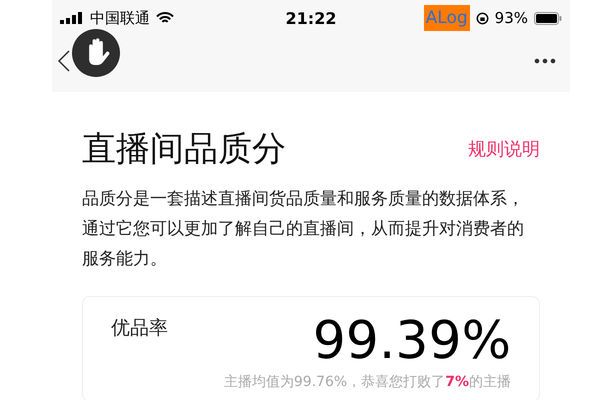  What do you see at coordinates (72, 18) in the screenshot?
I see `signal-icon` at bounding box center [72, 18].